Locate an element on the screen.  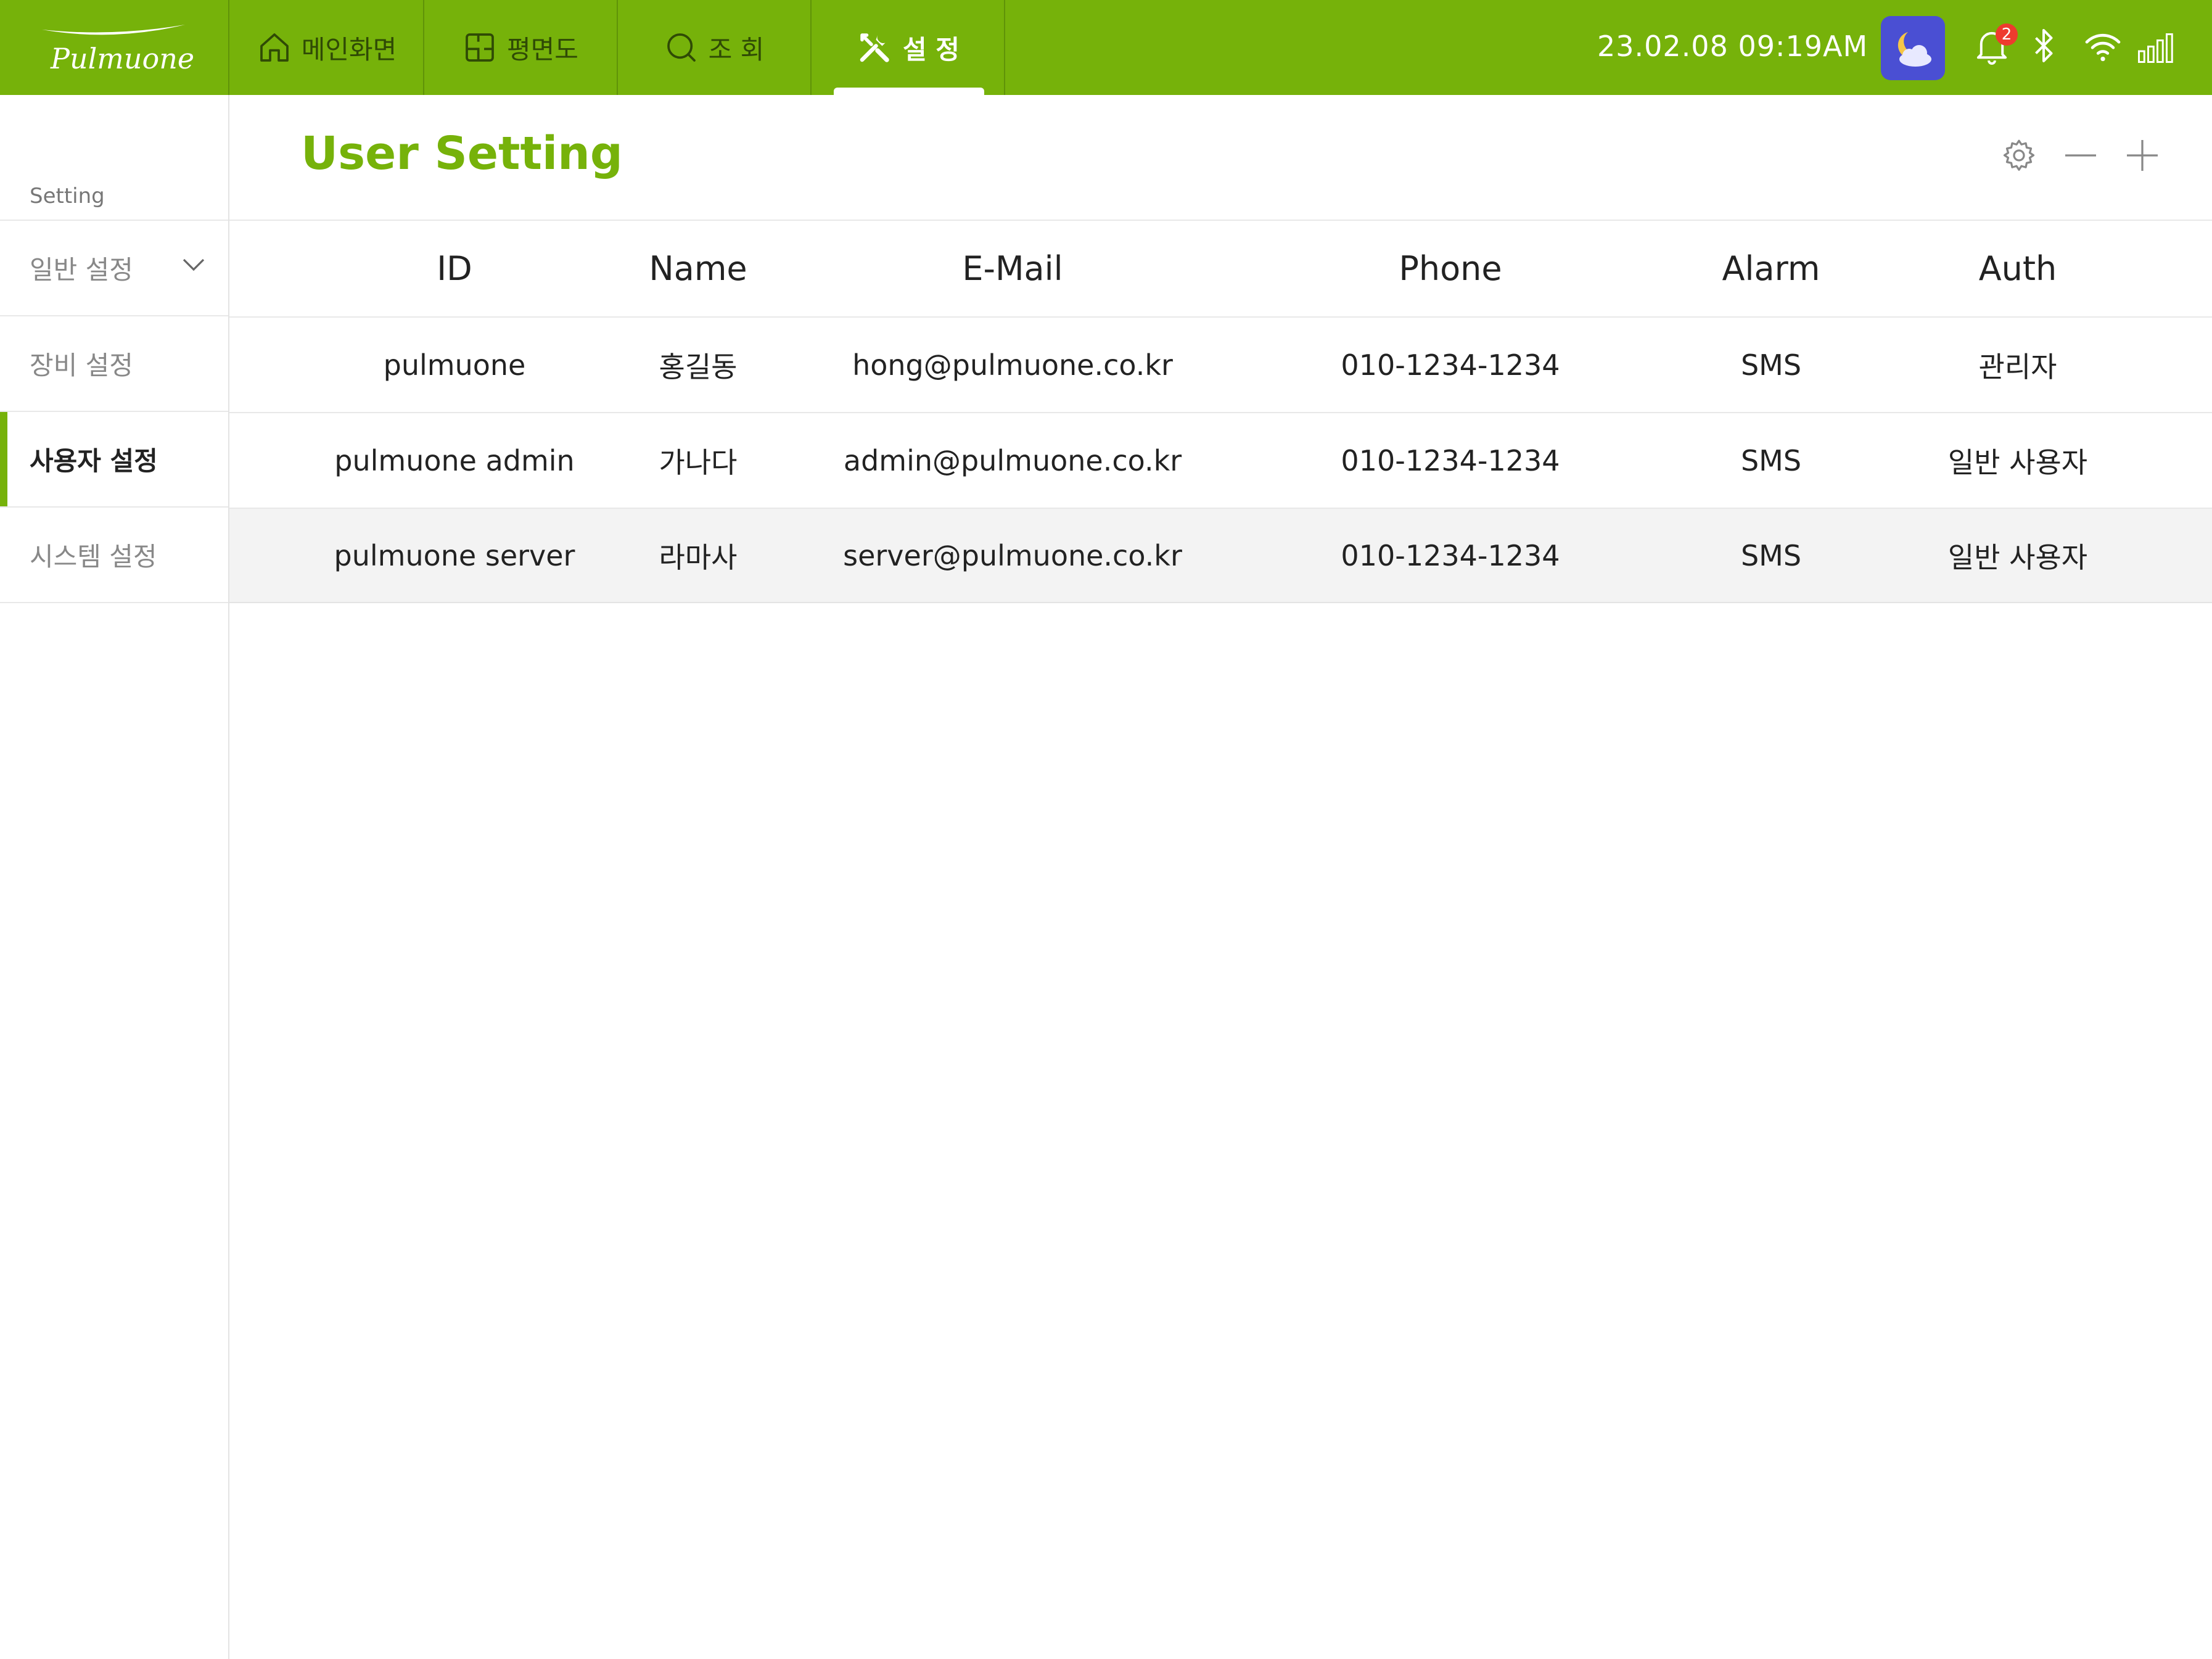
cell-auth: 관리자 is located at coordinates (2017, 367).